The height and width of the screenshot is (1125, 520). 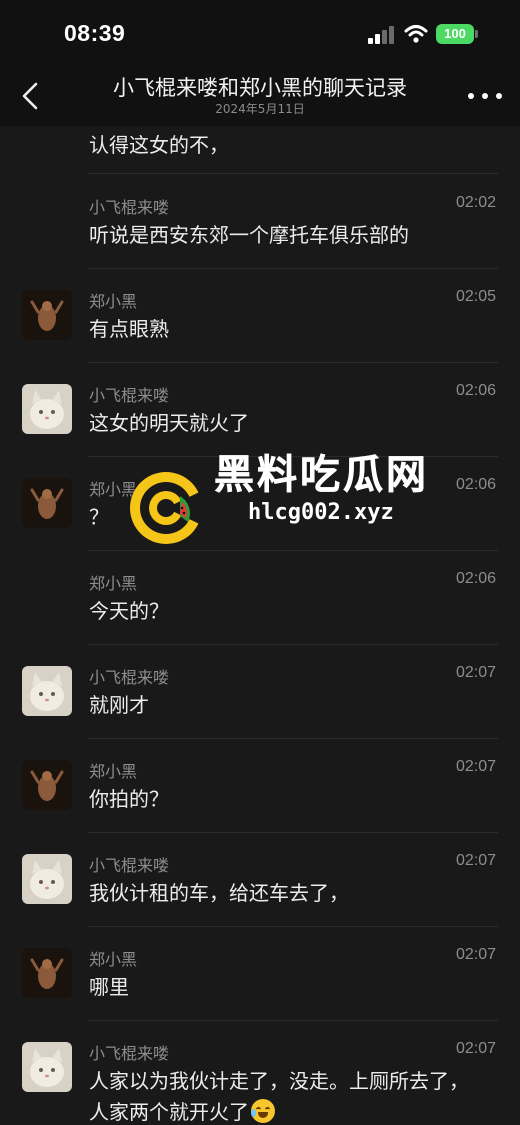 I want to click on message-text-content: 人家以为我伙计走了，没走。上厕所去了，人家两个就开火了, so click(x=279, y=1096).